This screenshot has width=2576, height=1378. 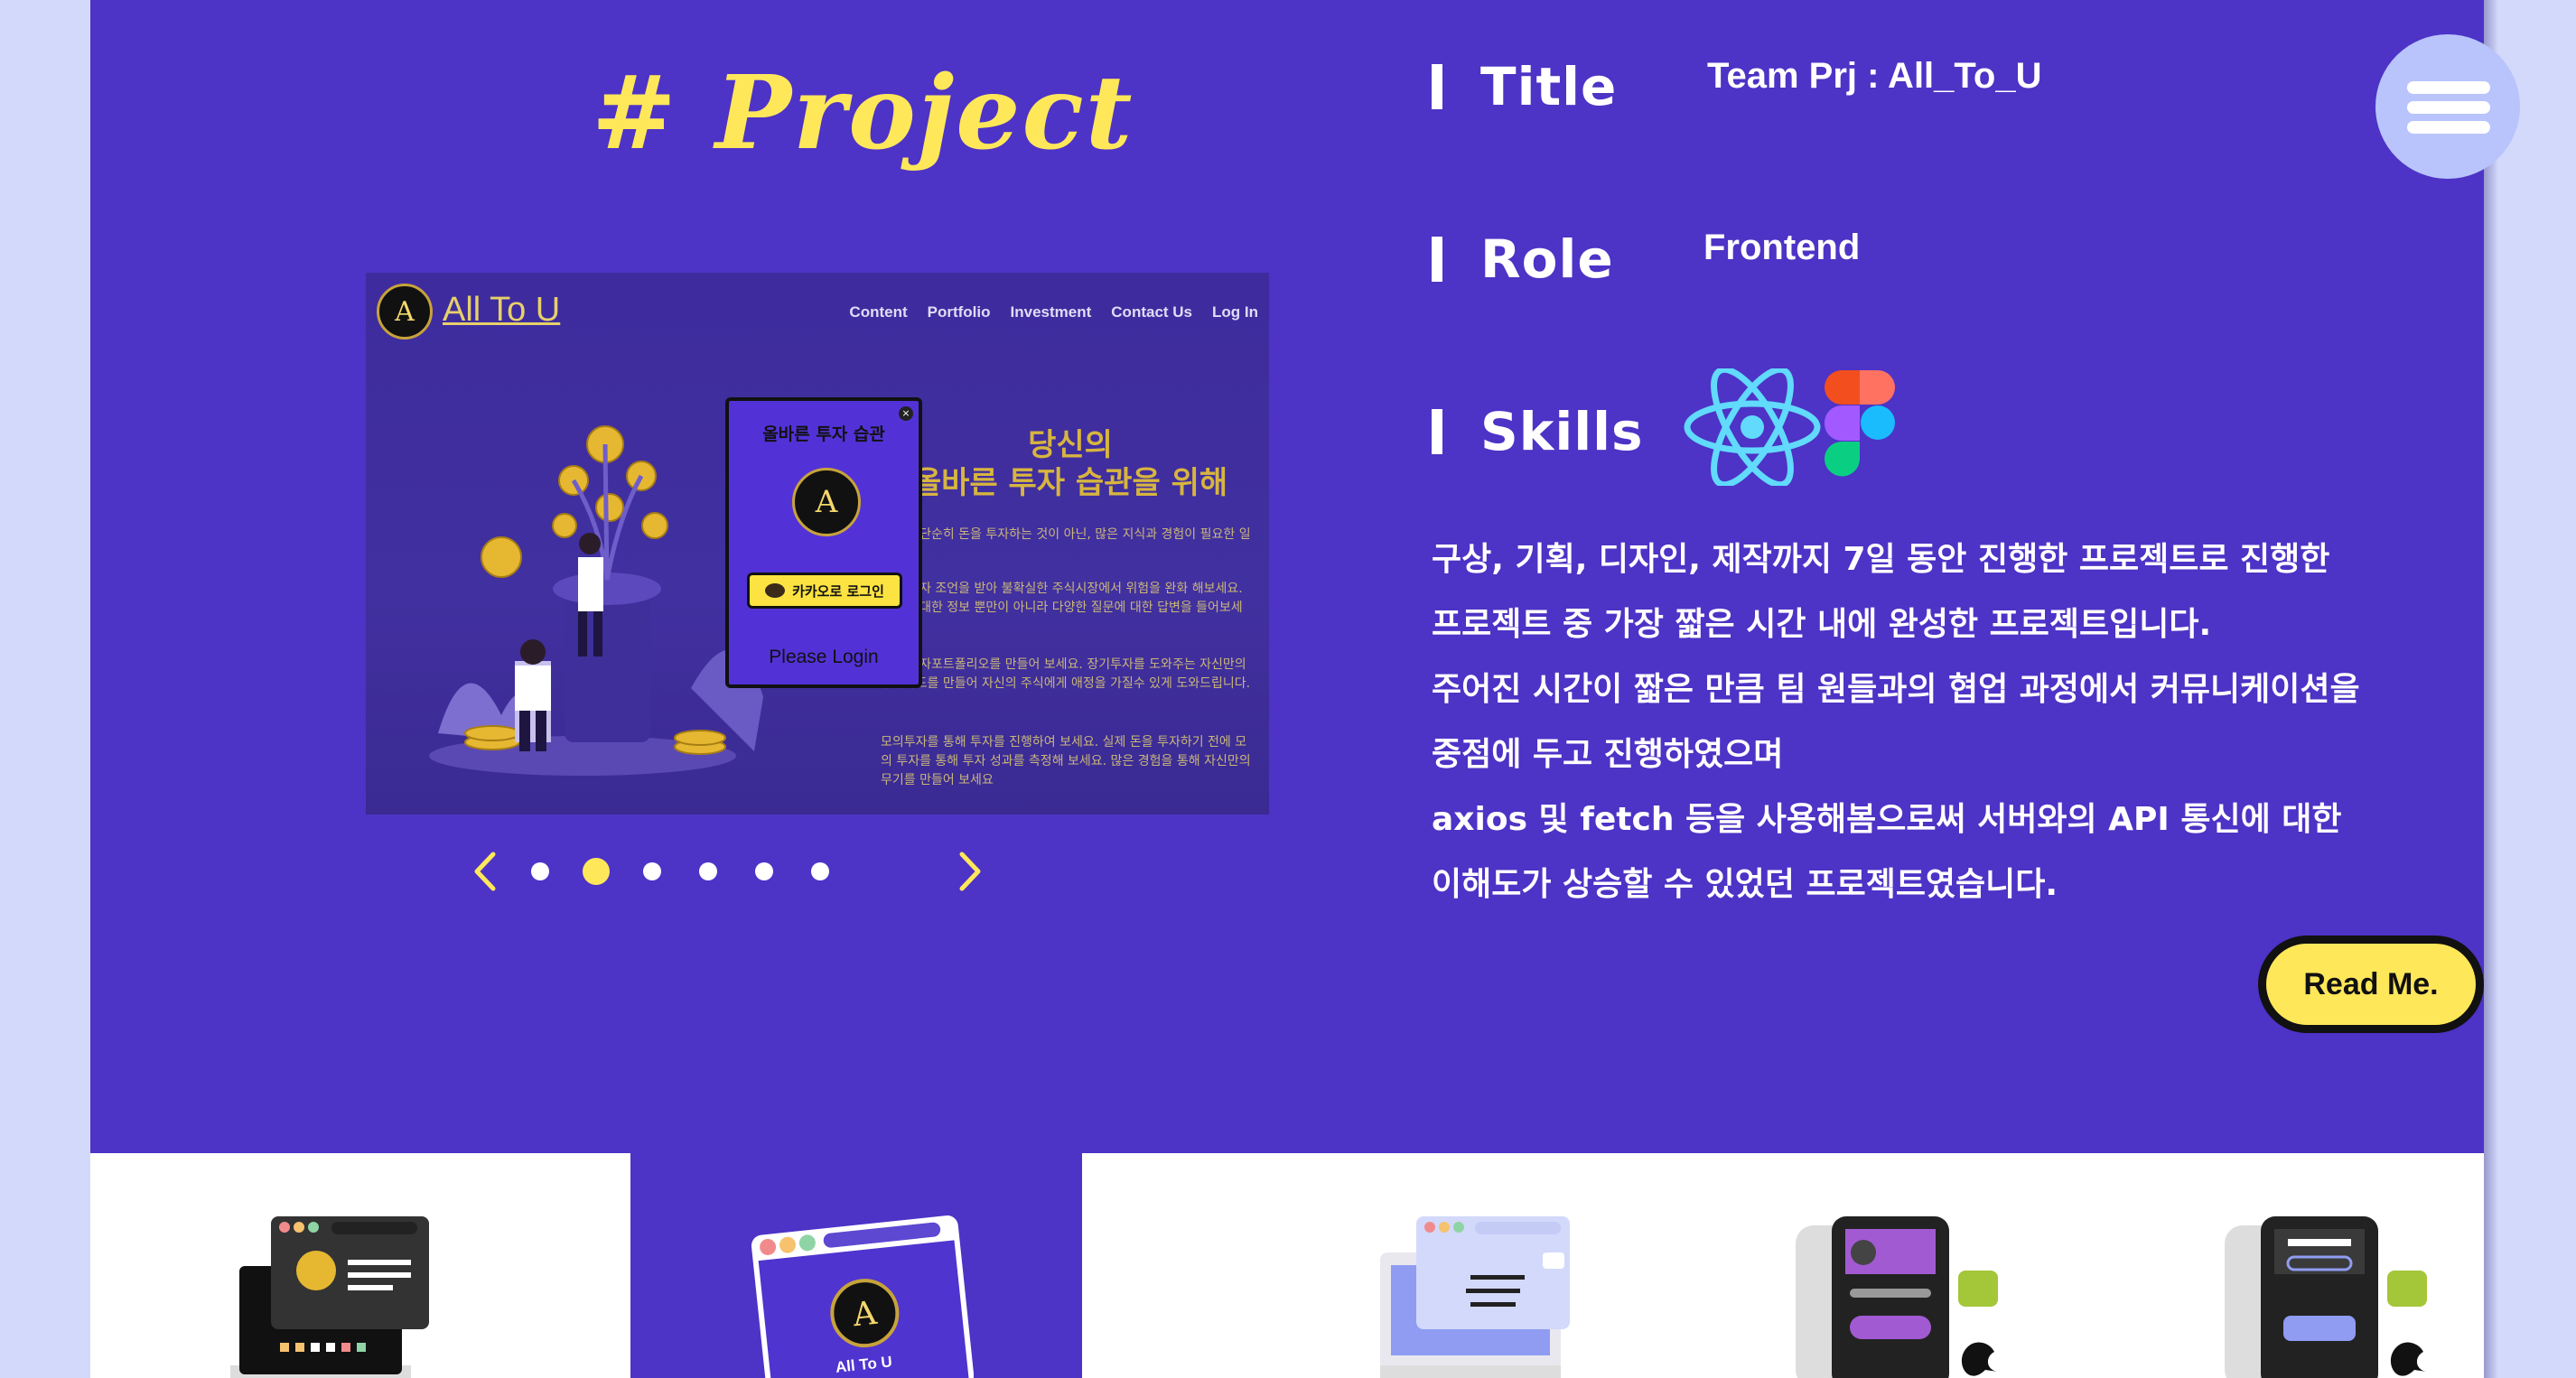 I want to click on all-to-u-logo-letter: A, so click(x=864, y=1315).